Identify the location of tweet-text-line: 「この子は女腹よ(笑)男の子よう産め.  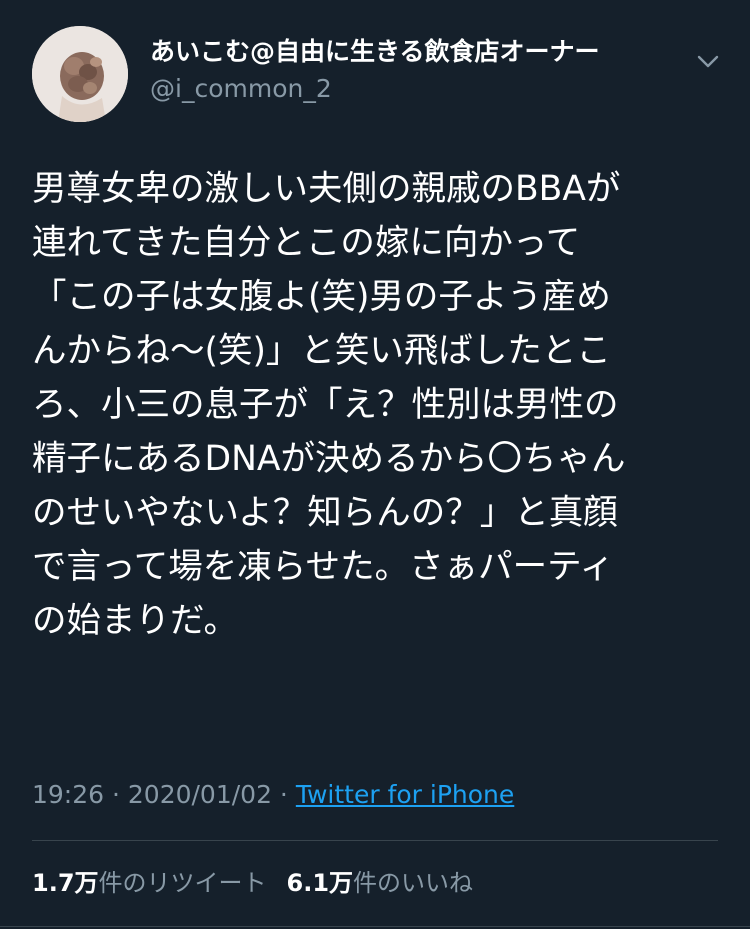
(321, 297).